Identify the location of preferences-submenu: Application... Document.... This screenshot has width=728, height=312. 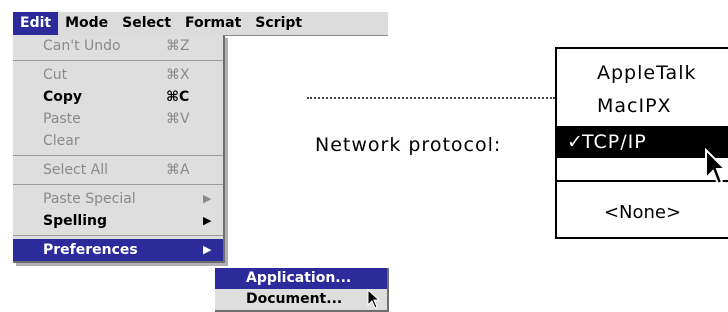
(302, 290).